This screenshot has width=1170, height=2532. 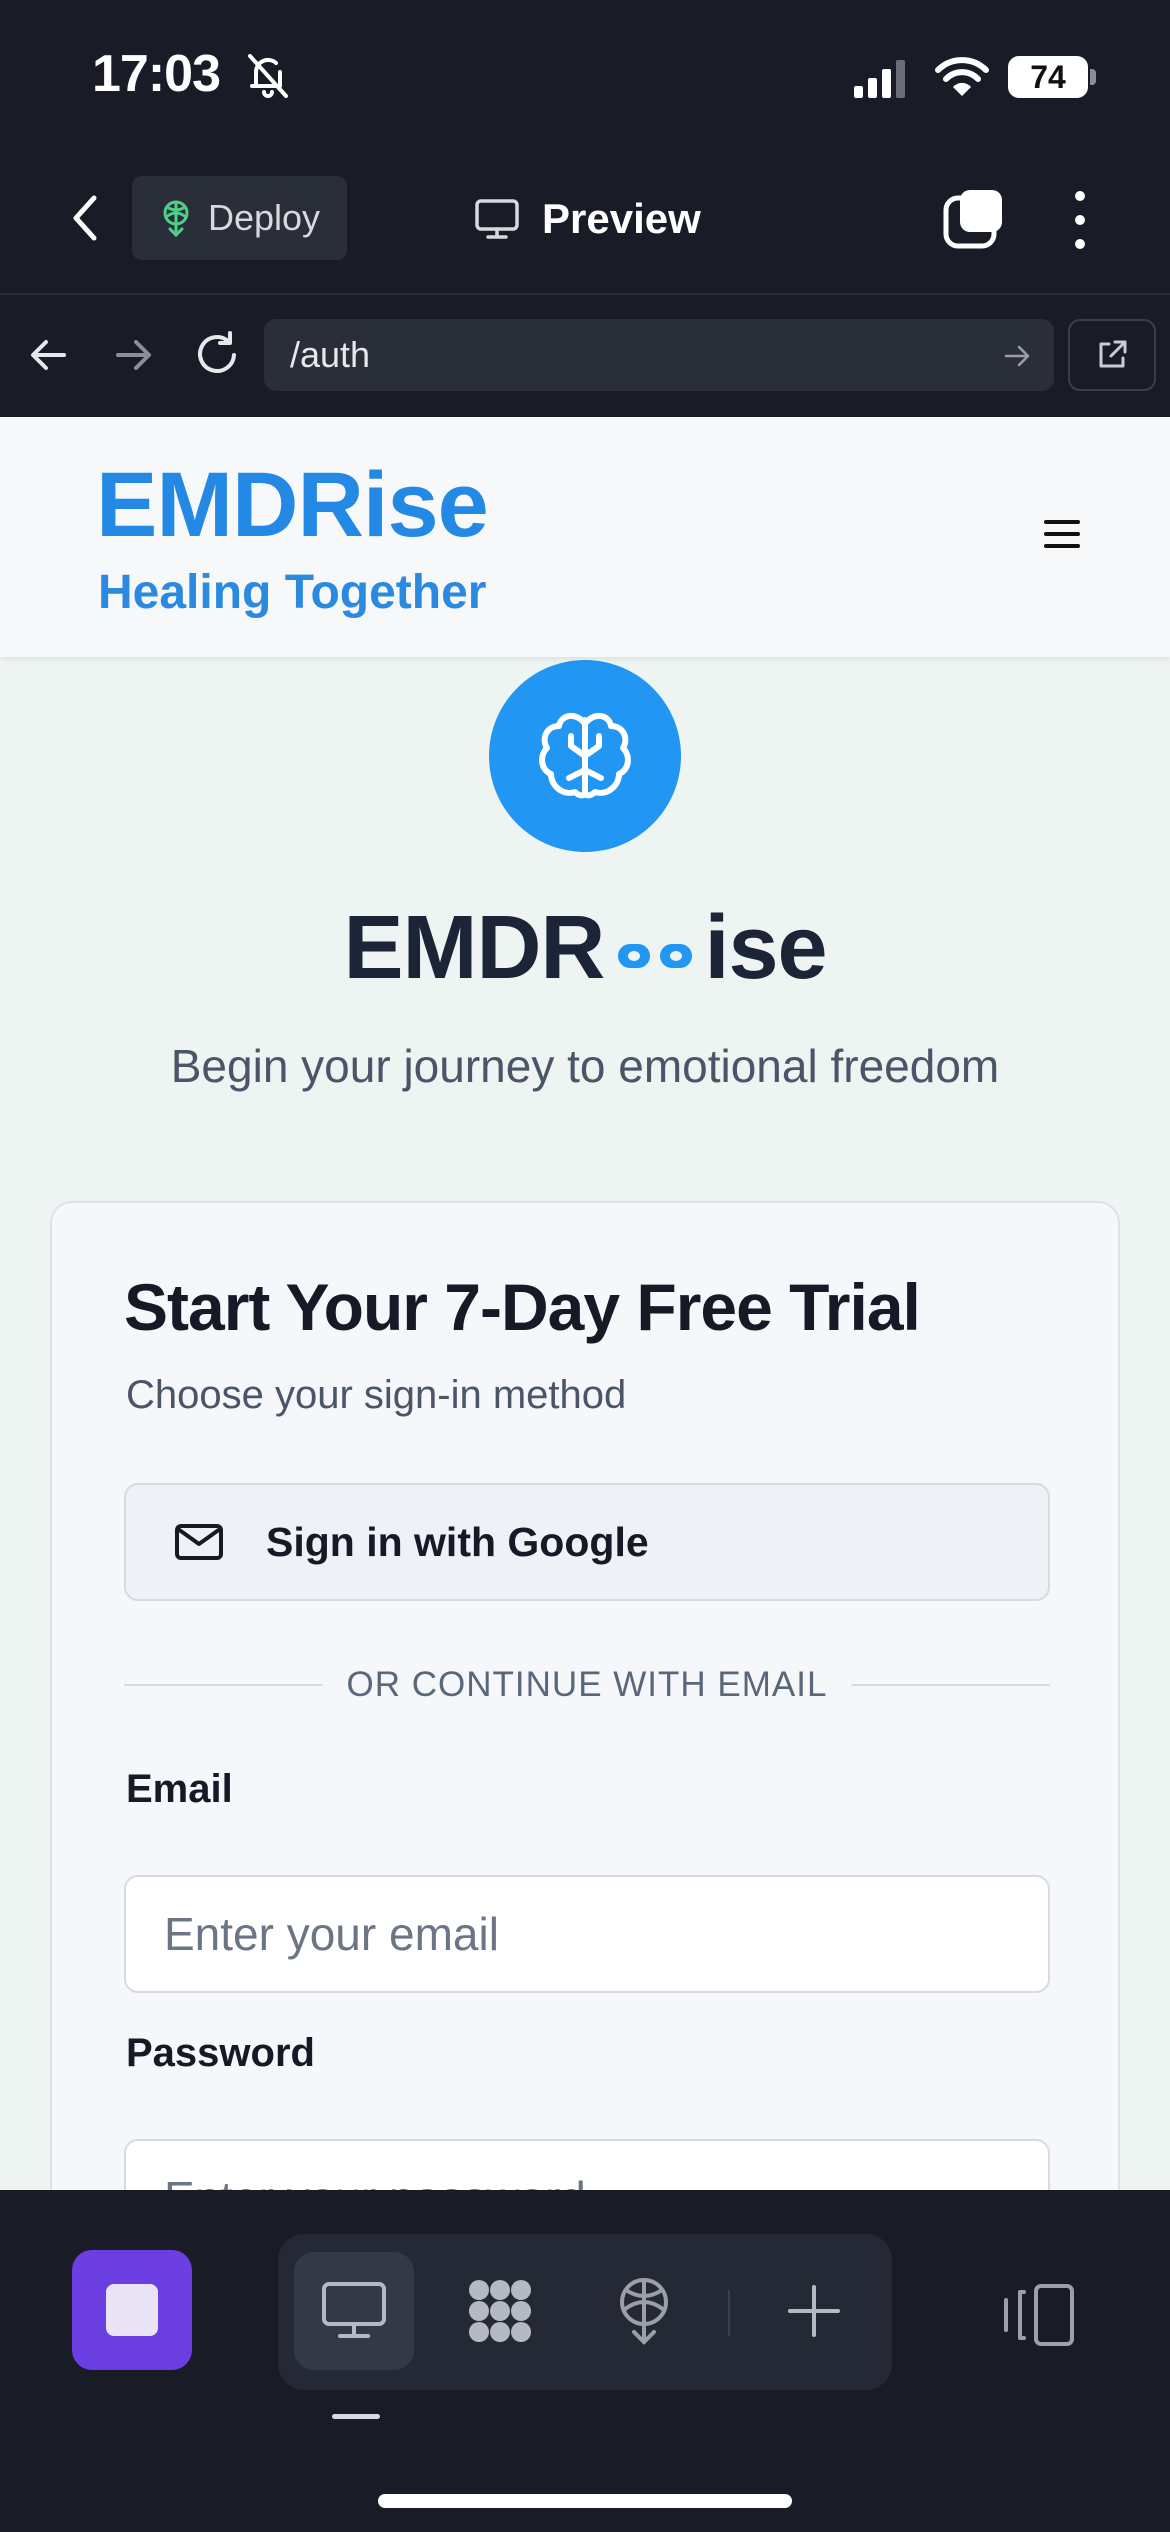 I want to click on status-bar: 17:03 74, so click(x=585, y=75).